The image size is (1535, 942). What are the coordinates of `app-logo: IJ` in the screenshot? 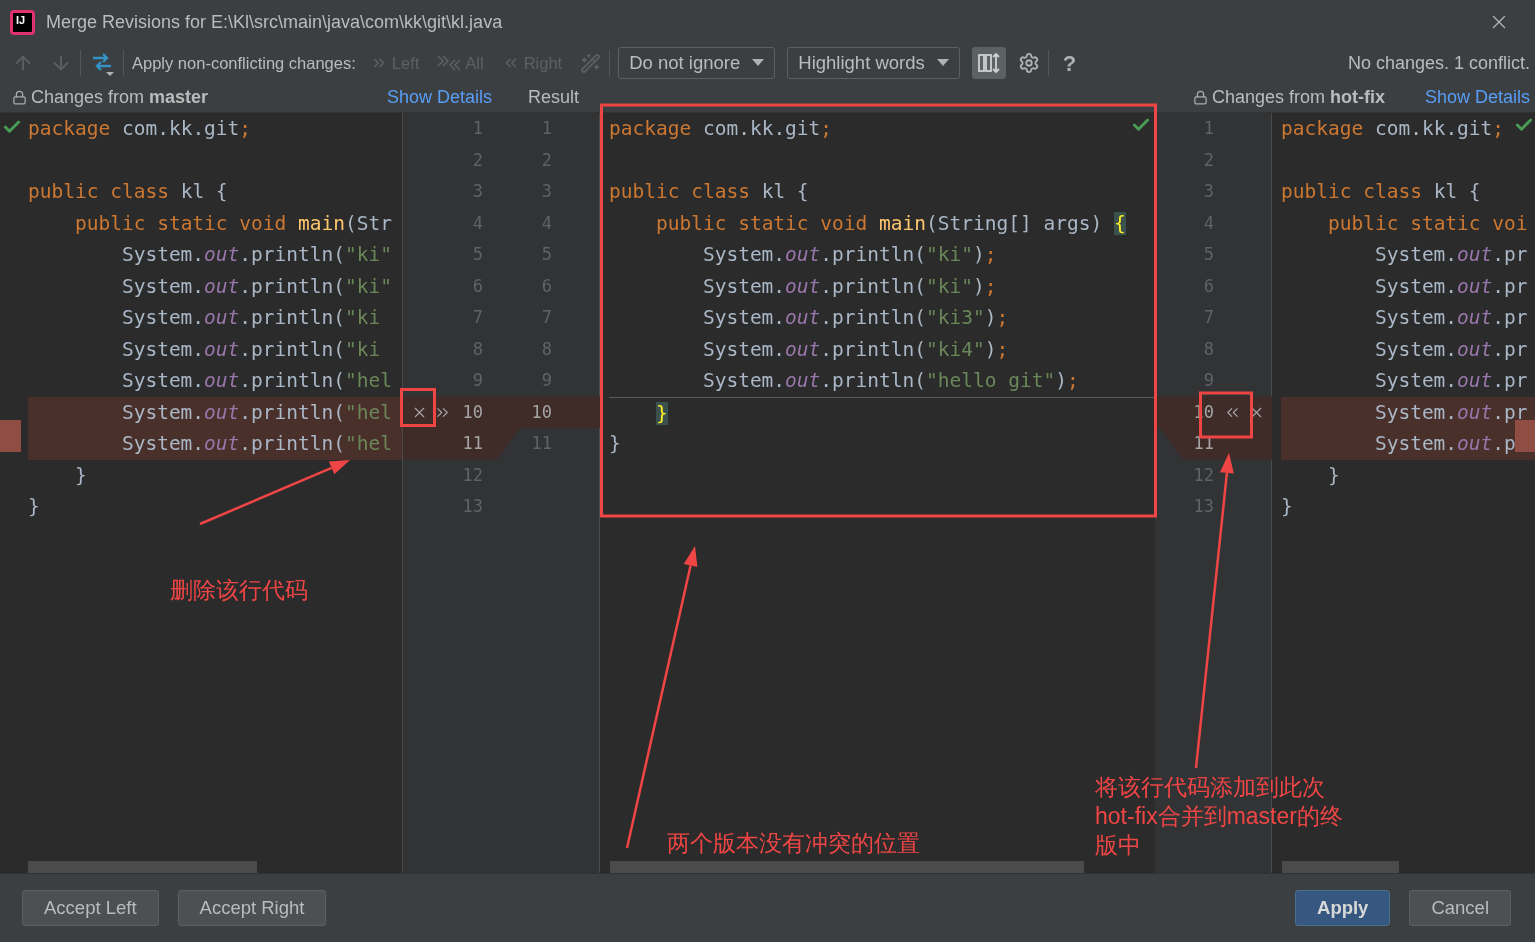 It's located at (22, 22).